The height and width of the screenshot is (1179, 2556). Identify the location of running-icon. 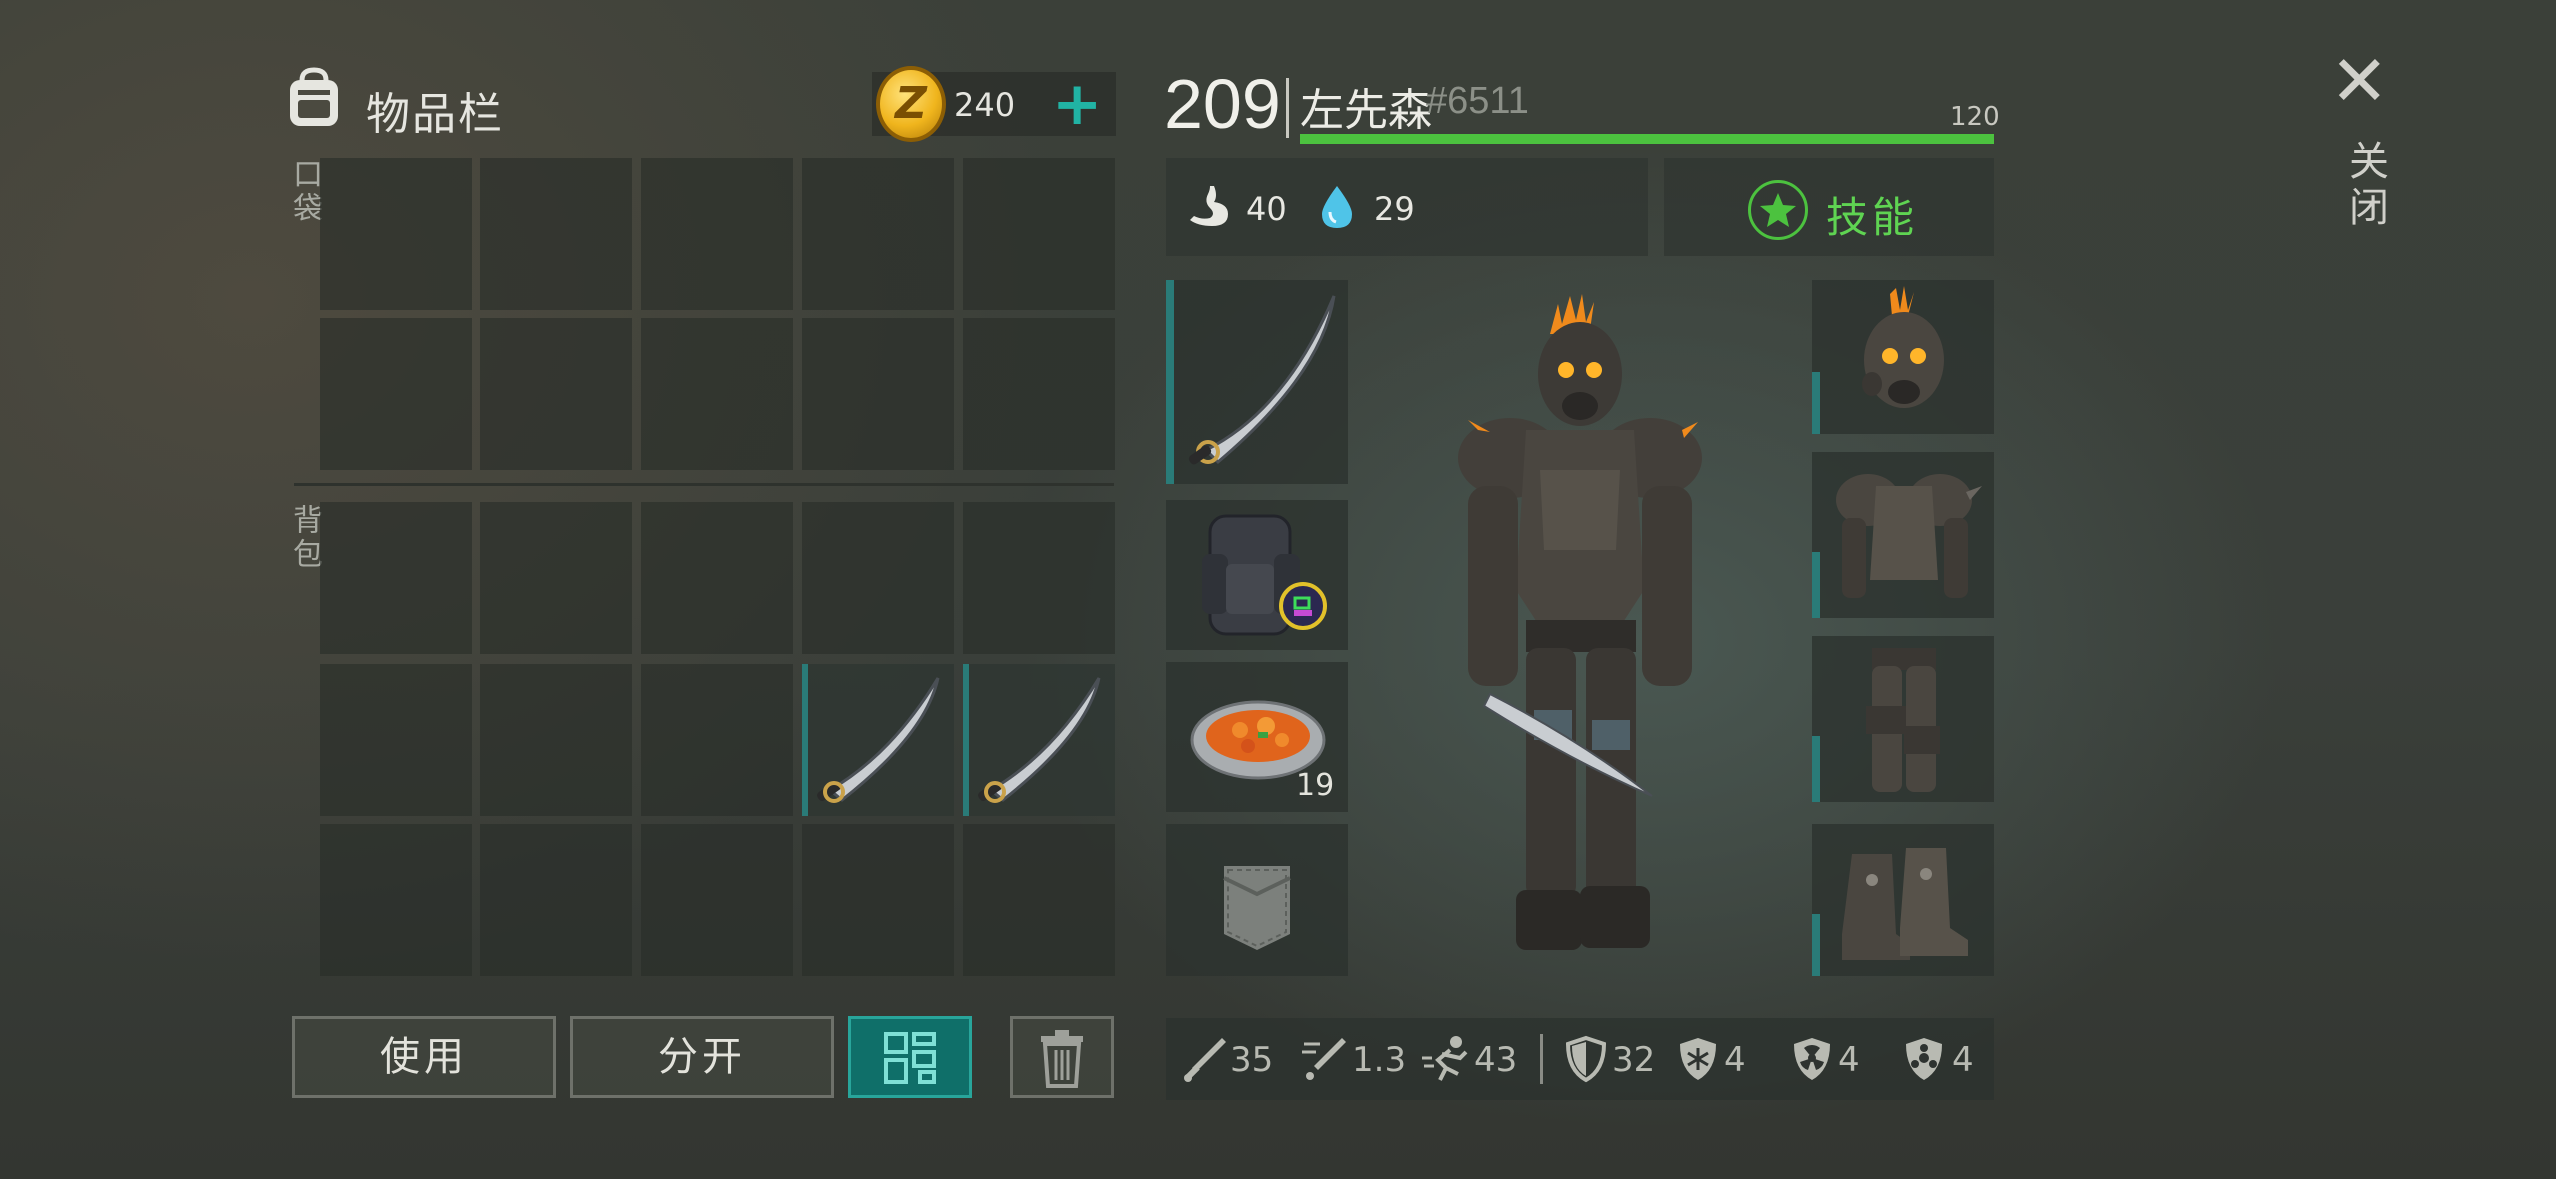
(1446, 1061).